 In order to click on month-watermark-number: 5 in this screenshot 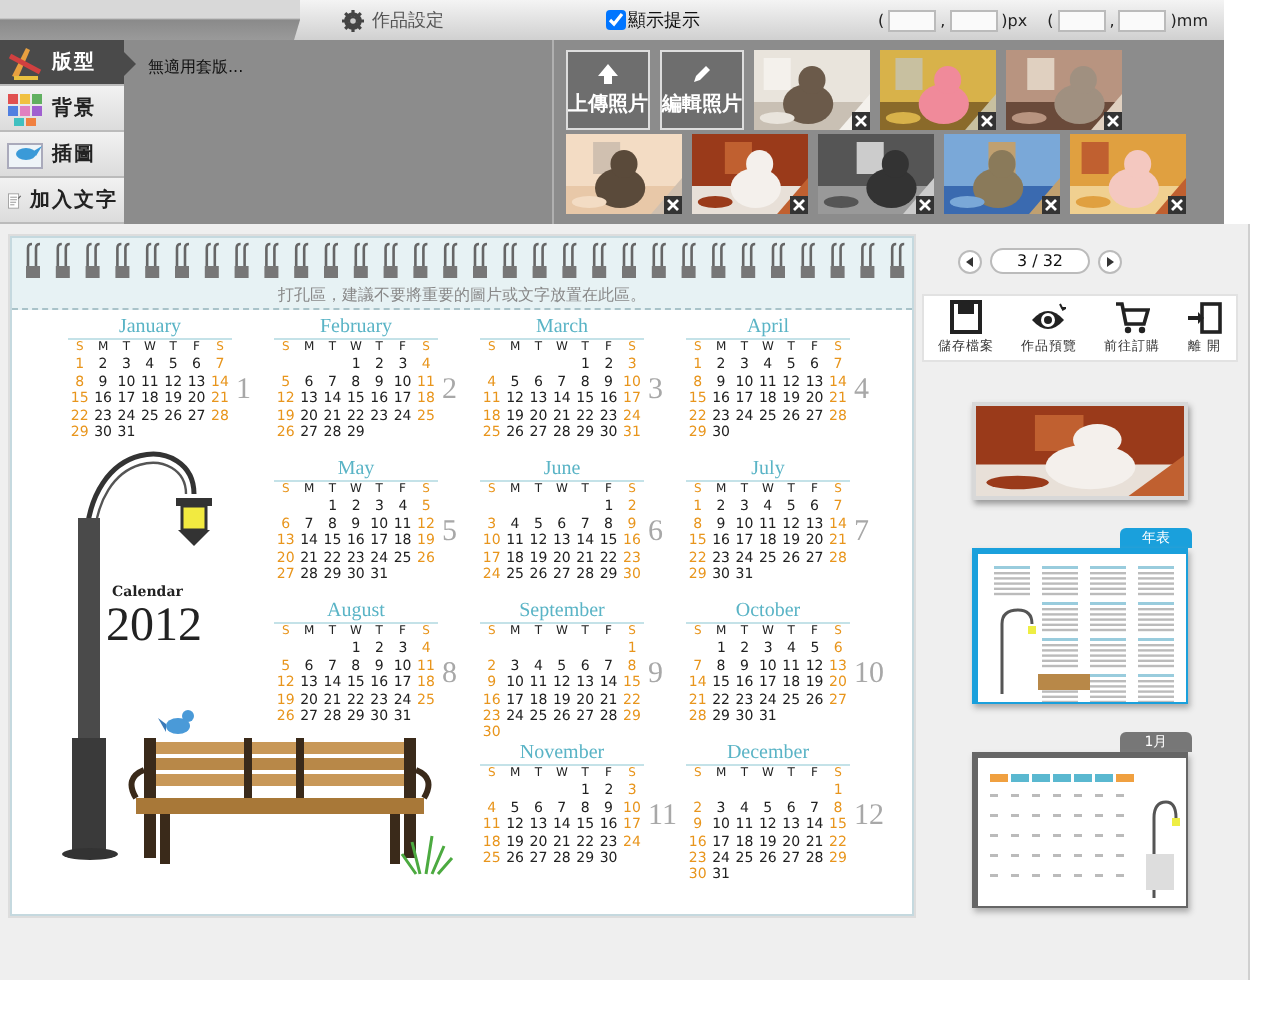, I will do `click(449, 533)`.